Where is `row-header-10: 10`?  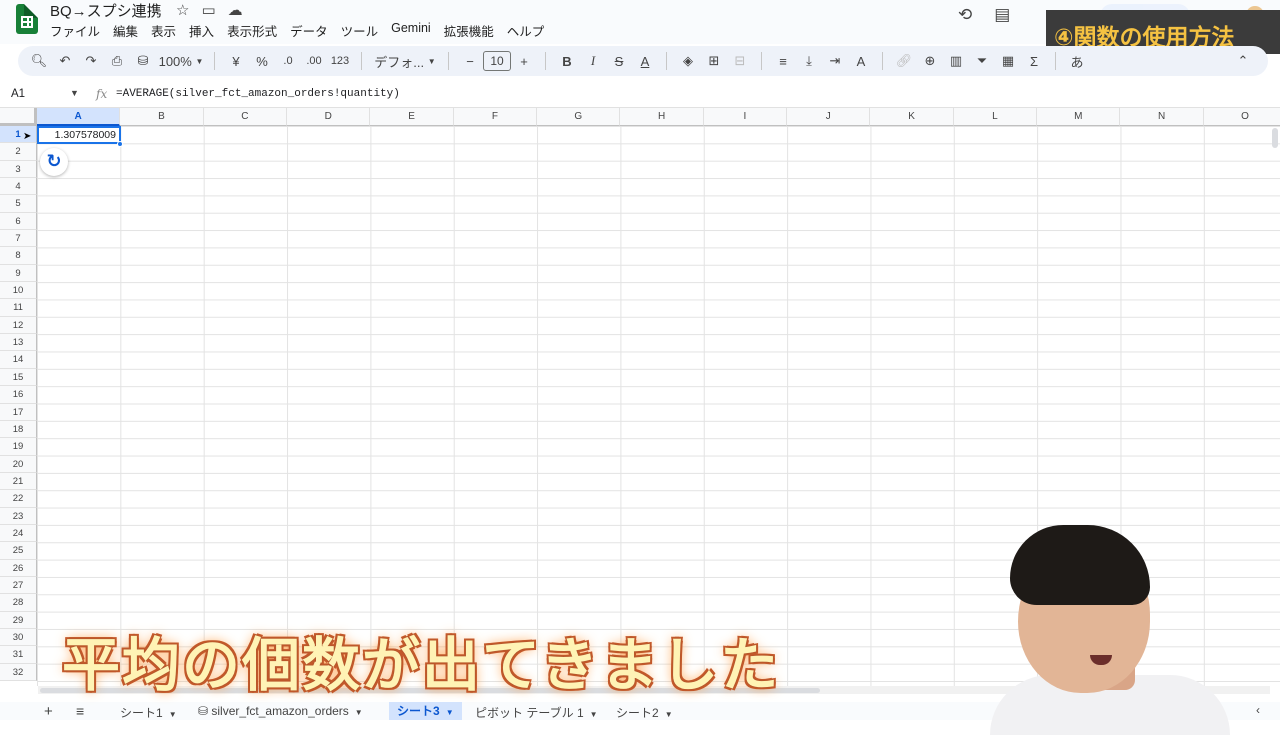 row-header-10: 10 is located at coordinates (18, 291).